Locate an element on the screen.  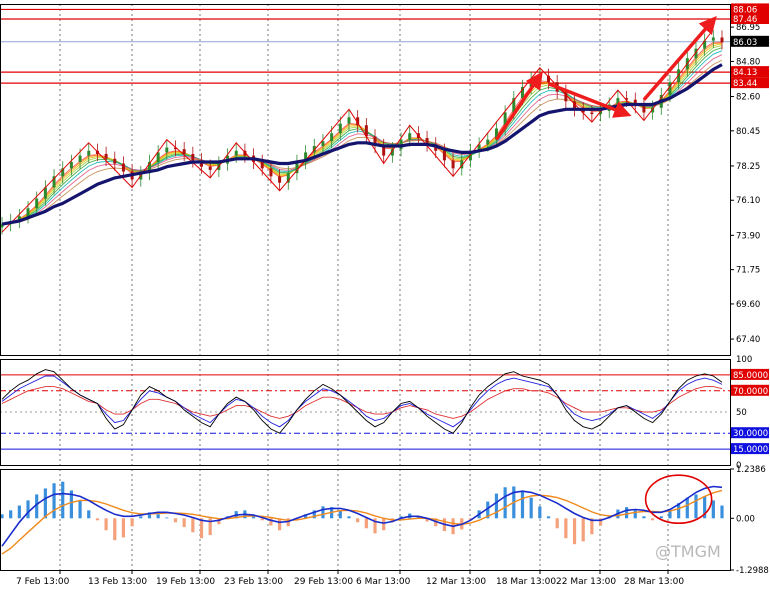
price-tick-label: 67.40 is located at coordinates (748, 340).